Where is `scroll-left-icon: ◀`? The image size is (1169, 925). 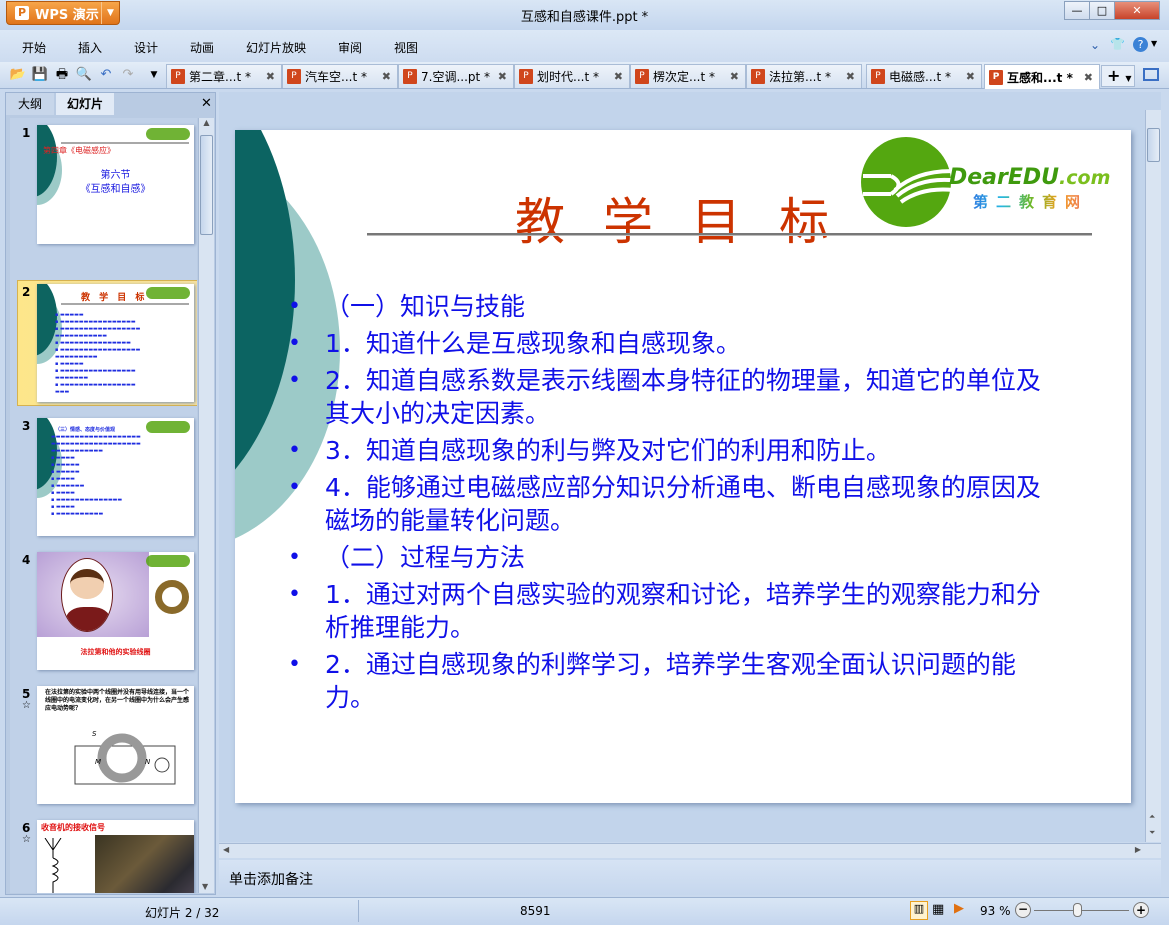
scroll-left-icon: ◀ is located at coordinates (226, 849).